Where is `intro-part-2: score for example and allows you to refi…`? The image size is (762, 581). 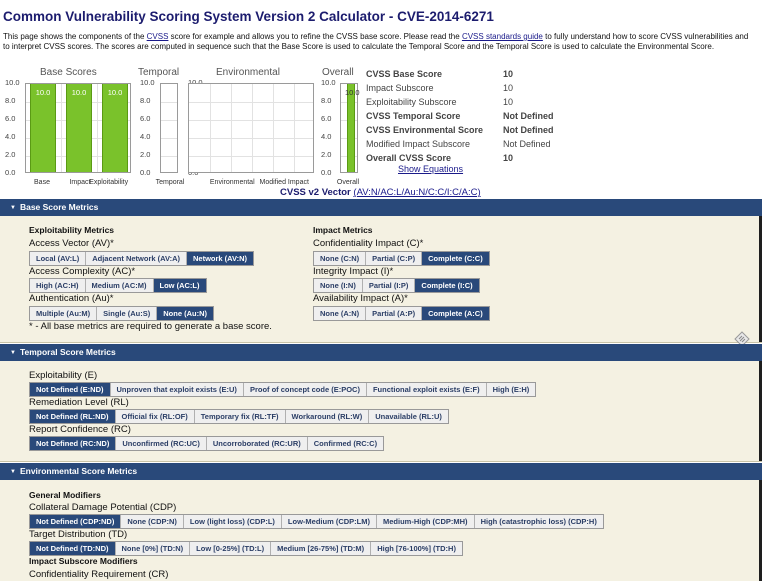 intro-part-2: score for example and allows you to refi… is located at coordinates (315, 36).